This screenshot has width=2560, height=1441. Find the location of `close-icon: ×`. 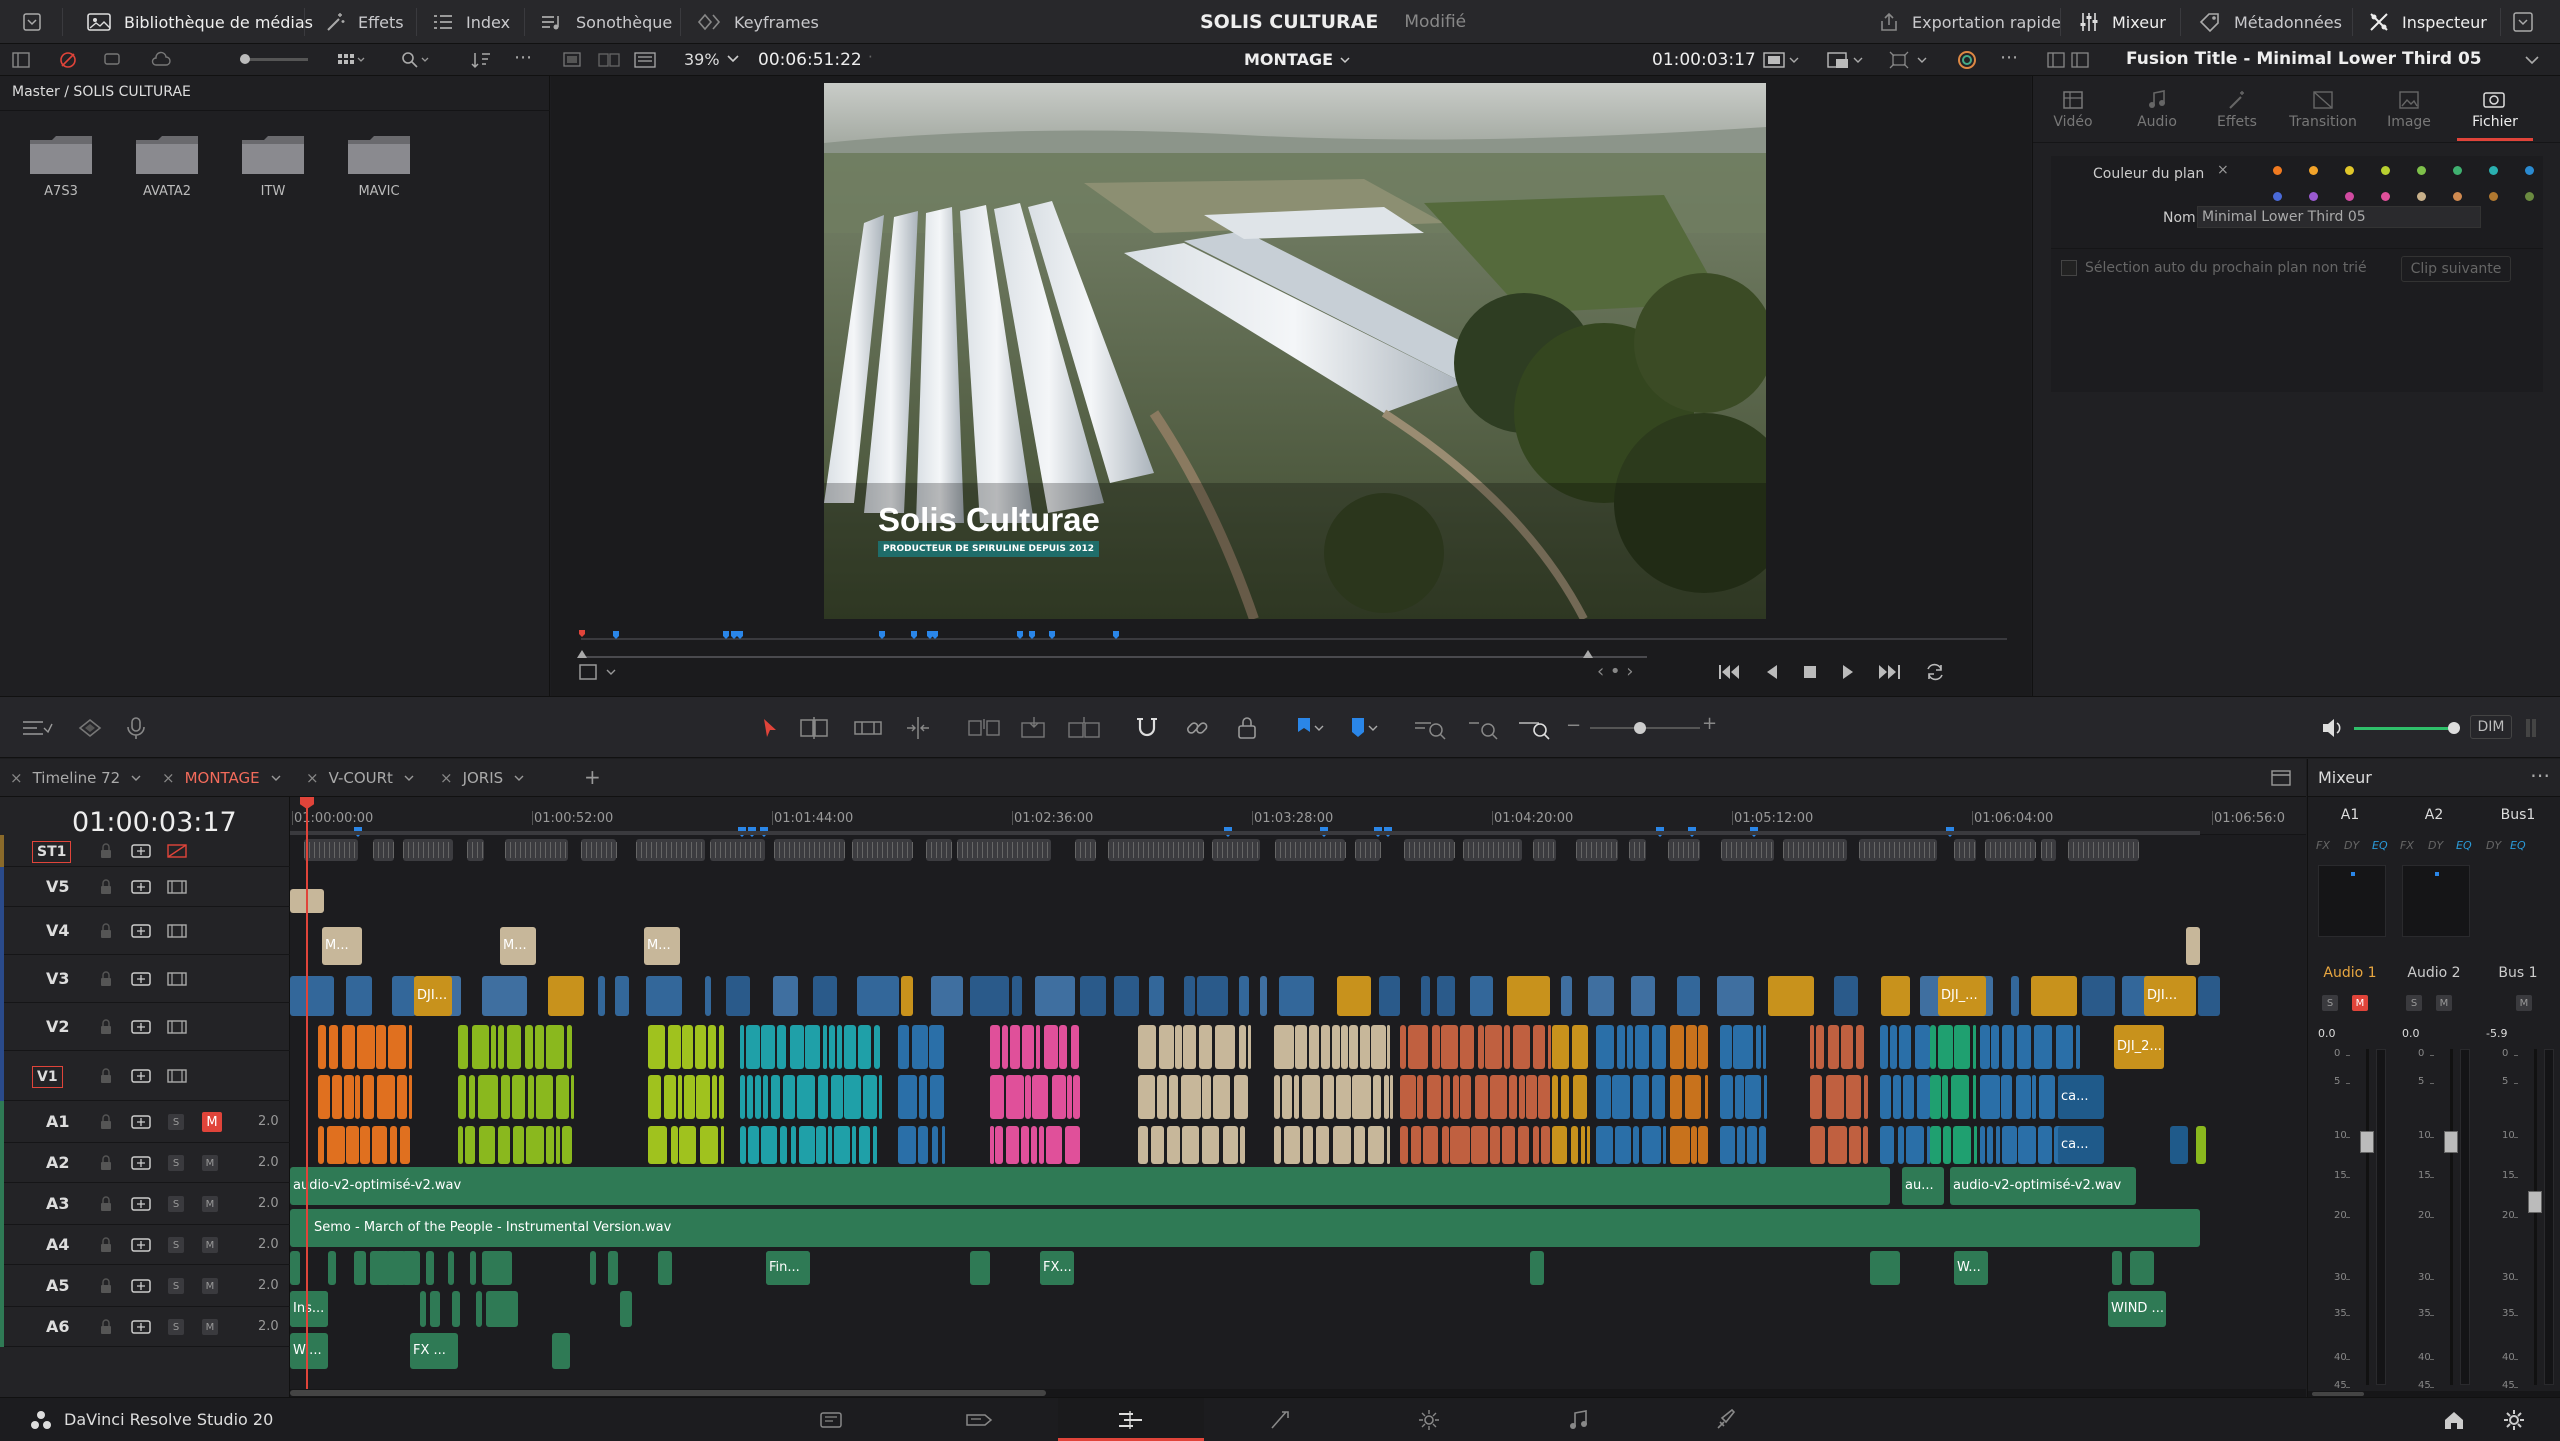

close-icon: × is located at coordinates (16, 778).